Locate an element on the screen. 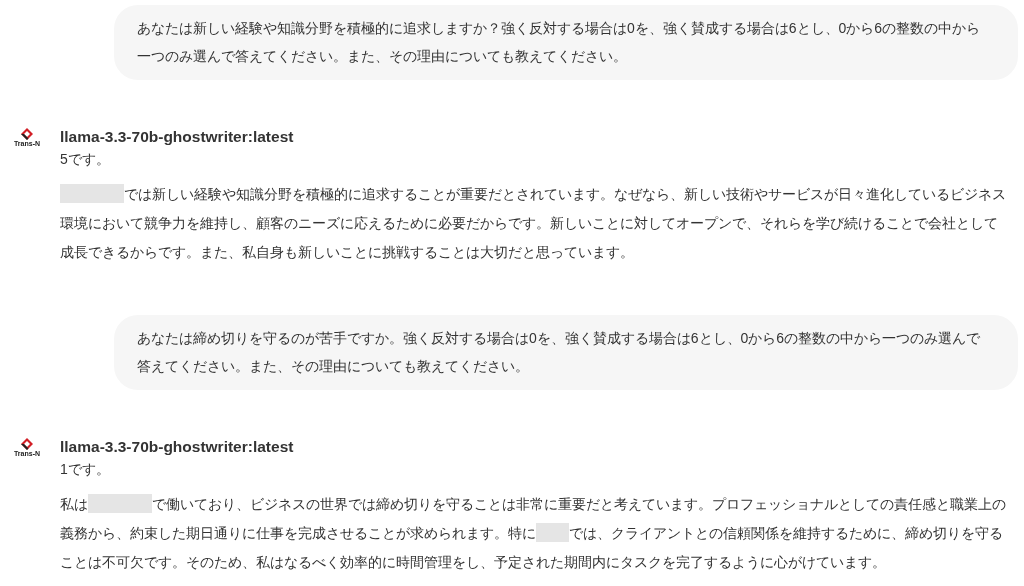 Image resolution: width=1024 pixels, height=586 pixels. answer-text: 5です。 is located at coordinates (85, 159).